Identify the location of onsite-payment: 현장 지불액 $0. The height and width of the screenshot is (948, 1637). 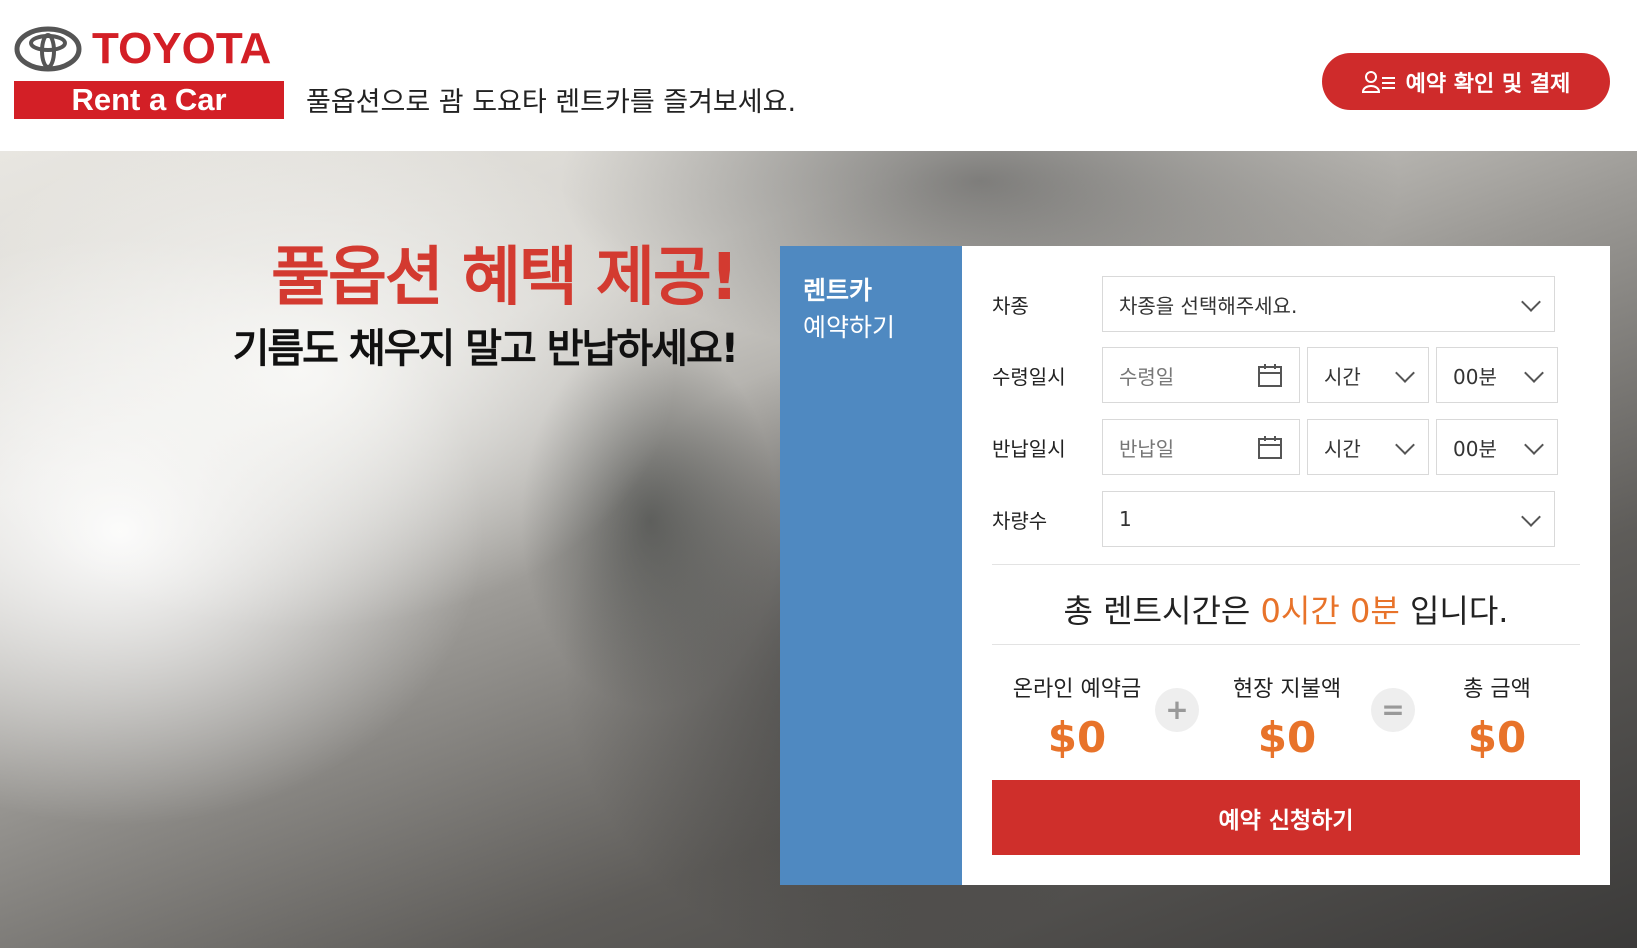
(1287, 716).